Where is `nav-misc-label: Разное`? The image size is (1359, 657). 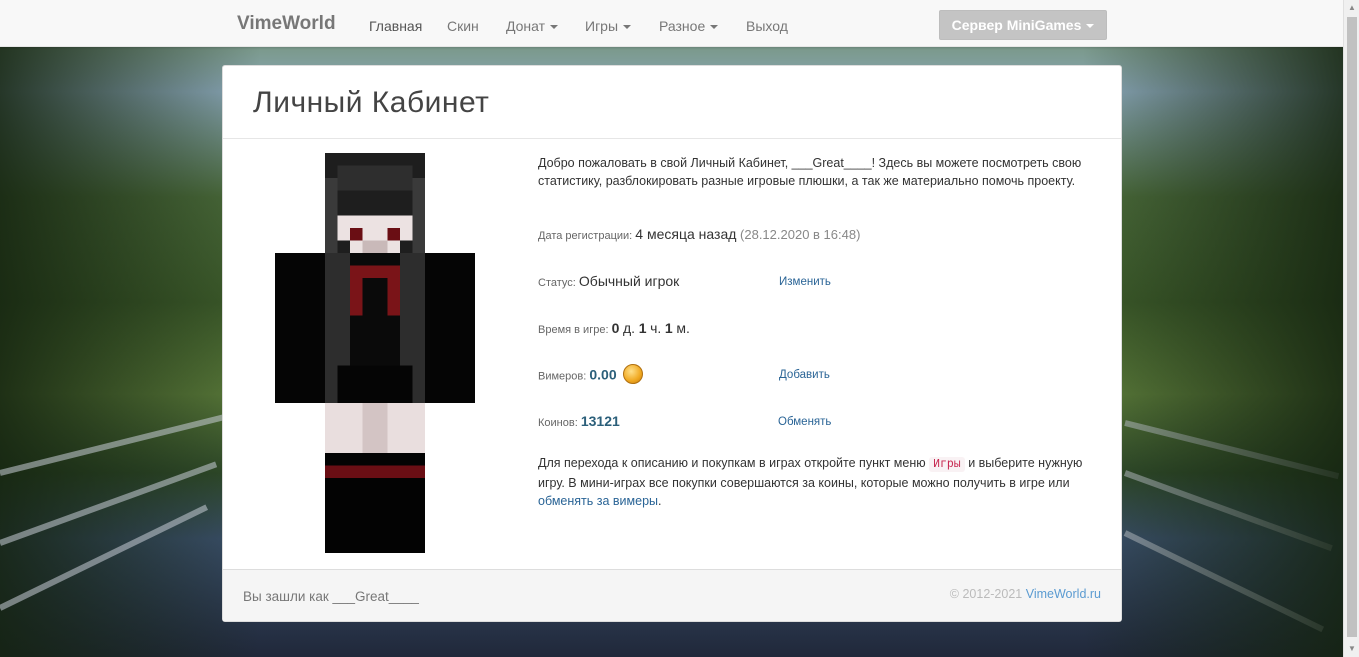
nav-misc-label: Разное is located at coordinates (682, 26).